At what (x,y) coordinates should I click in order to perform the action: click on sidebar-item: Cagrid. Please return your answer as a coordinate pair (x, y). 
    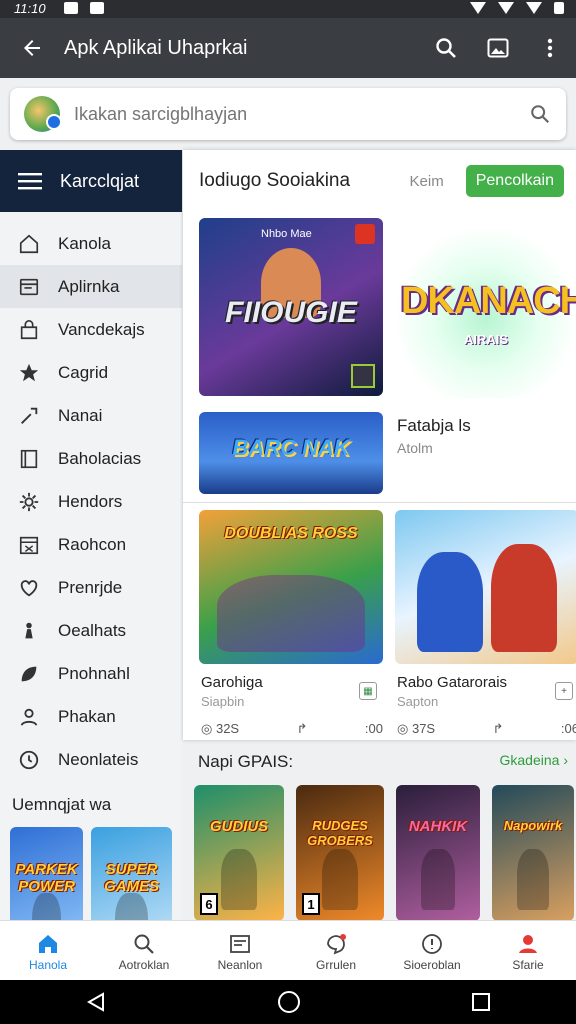
    Looking at the image, I should click on (91, 372).